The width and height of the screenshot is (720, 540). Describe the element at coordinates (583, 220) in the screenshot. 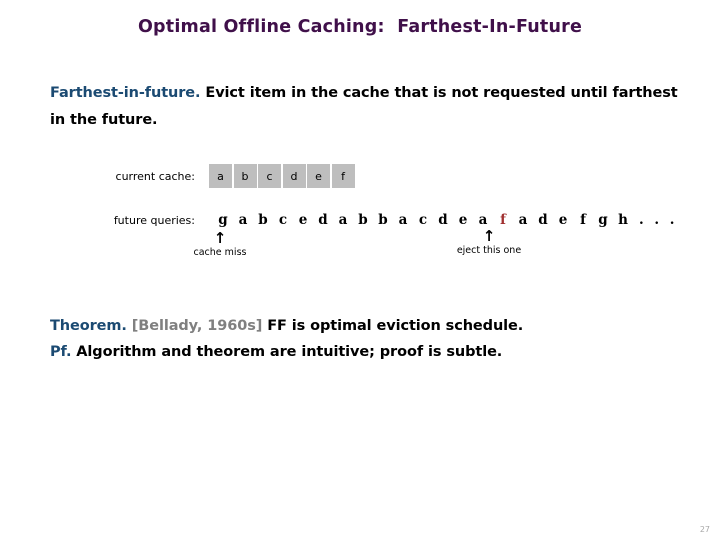

I see `query-letter: f` at that location.